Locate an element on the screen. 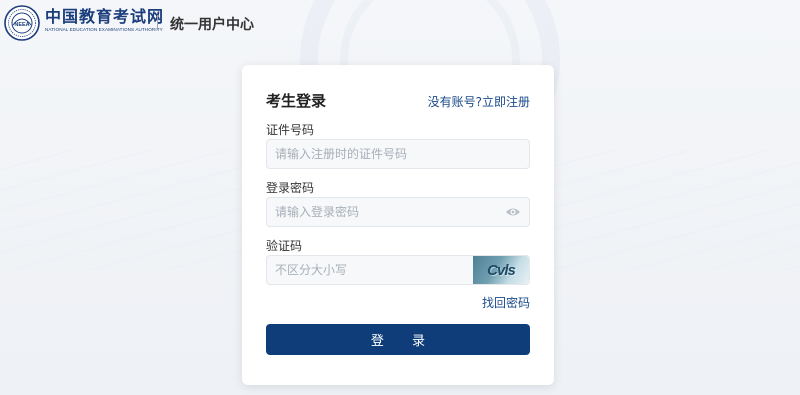  captcha-label: 验证码 is located at coordinates (284, 246).